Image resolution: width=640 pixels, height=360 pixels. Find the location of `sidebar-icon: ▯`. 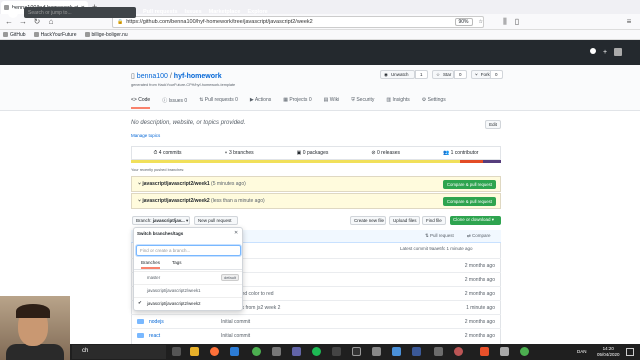

sidebar-icon: ▯ is located at coordinates (517, 22).